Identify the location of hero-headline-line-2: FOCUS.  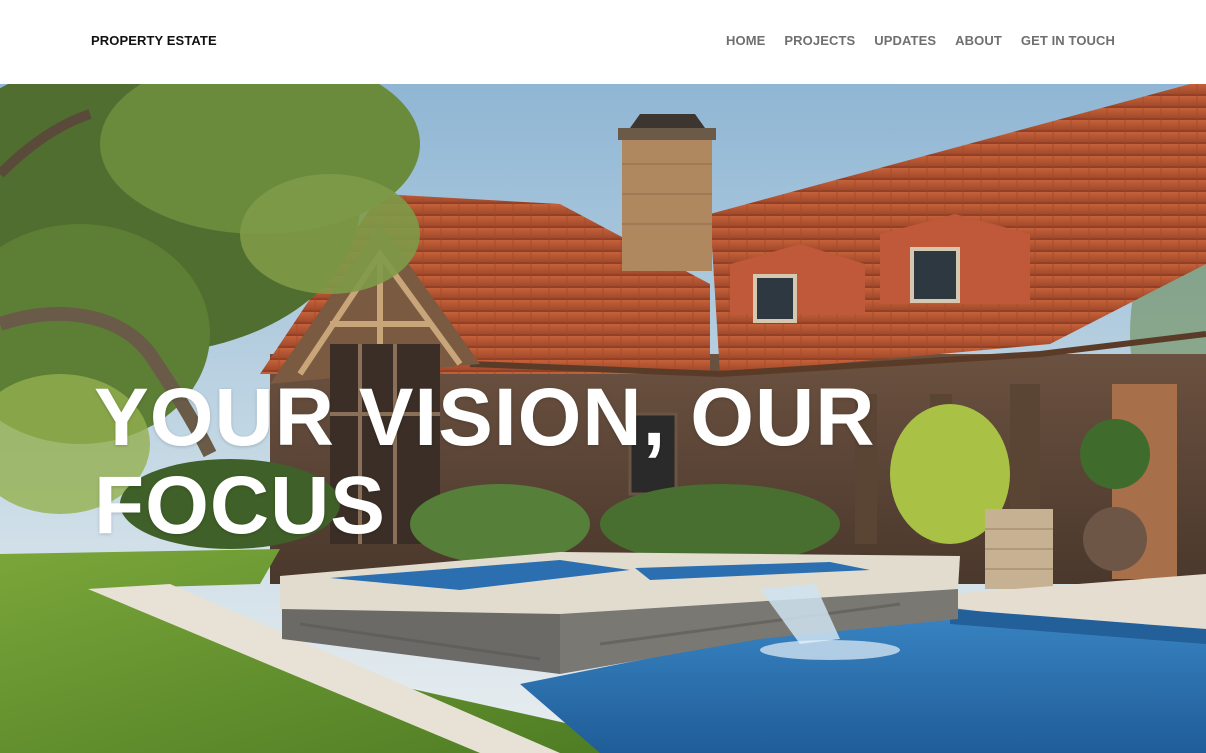
(240, 505).